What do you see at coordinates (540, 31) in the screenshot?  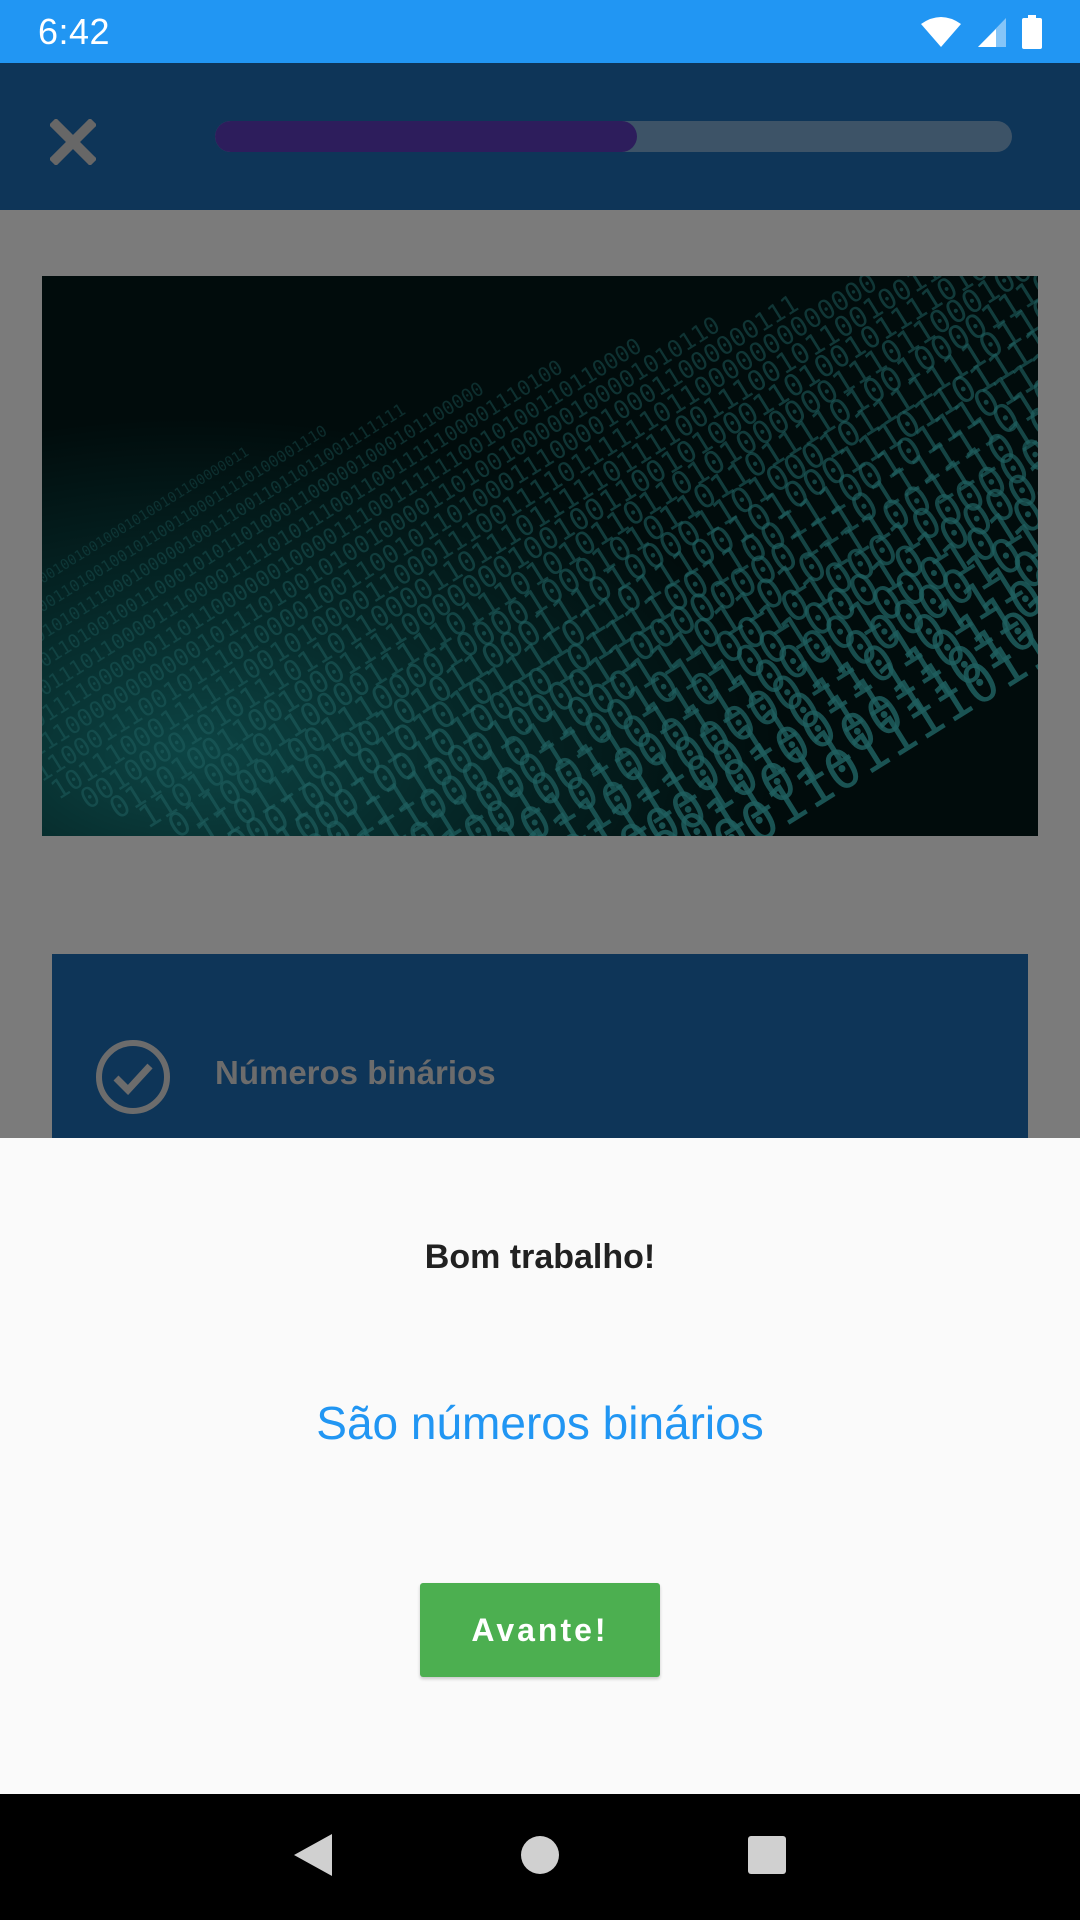 I see `status-bar: 6:42` at bounding box center [540, 31].